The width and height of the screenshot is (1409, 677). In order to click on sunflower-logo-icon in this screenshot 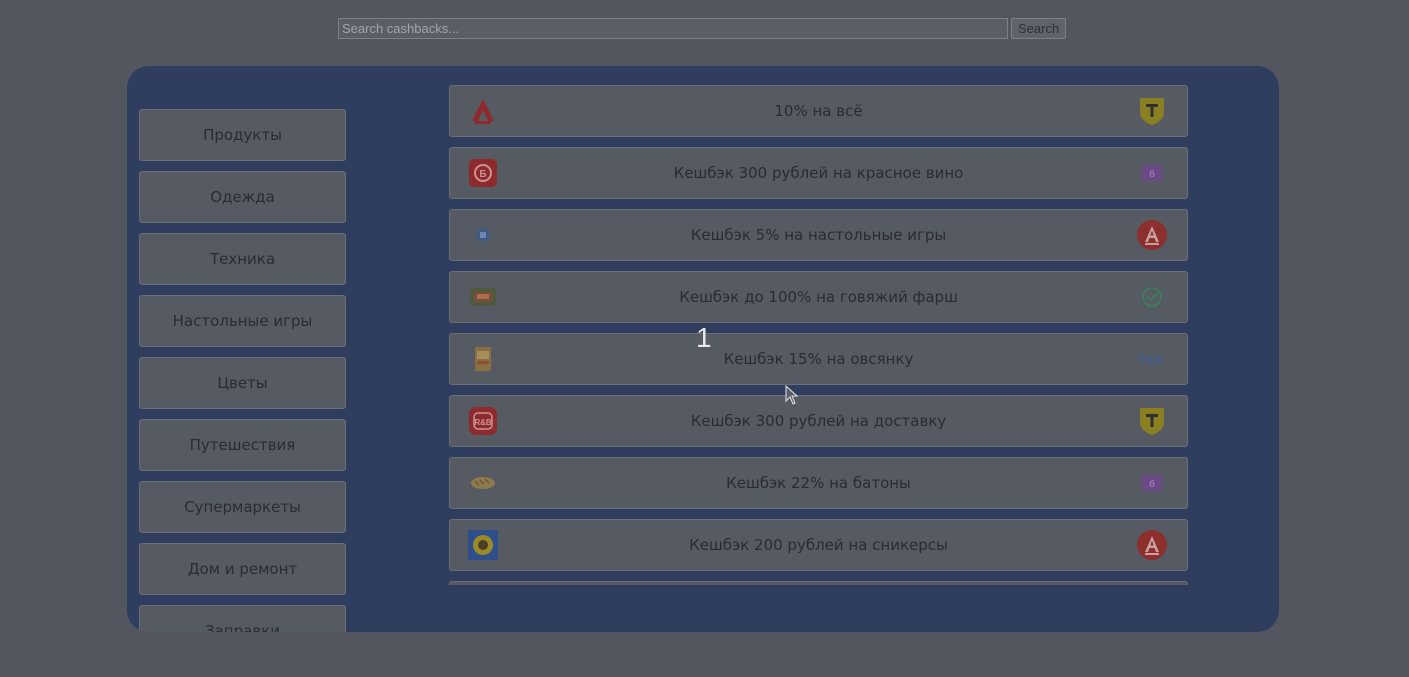, I will do `click(483, 545)`.